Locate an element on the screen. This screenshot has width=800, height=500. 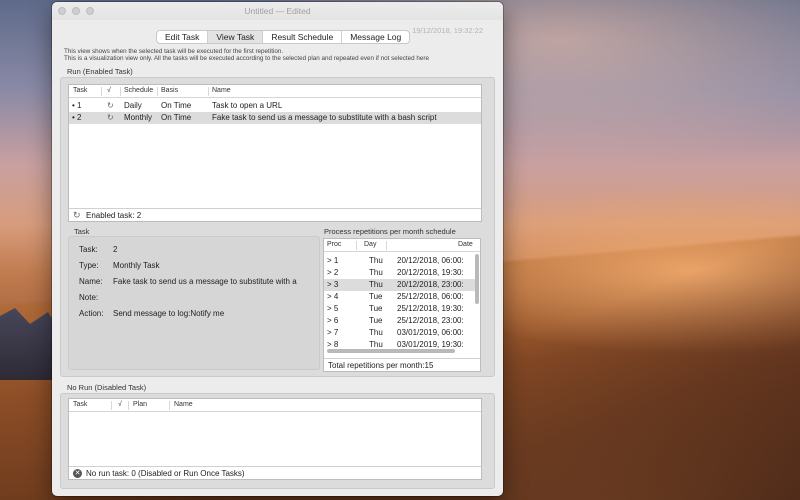
table-row: > 7 Thu 03/01/2019, 06:00: is located at coordinates (399, 333).